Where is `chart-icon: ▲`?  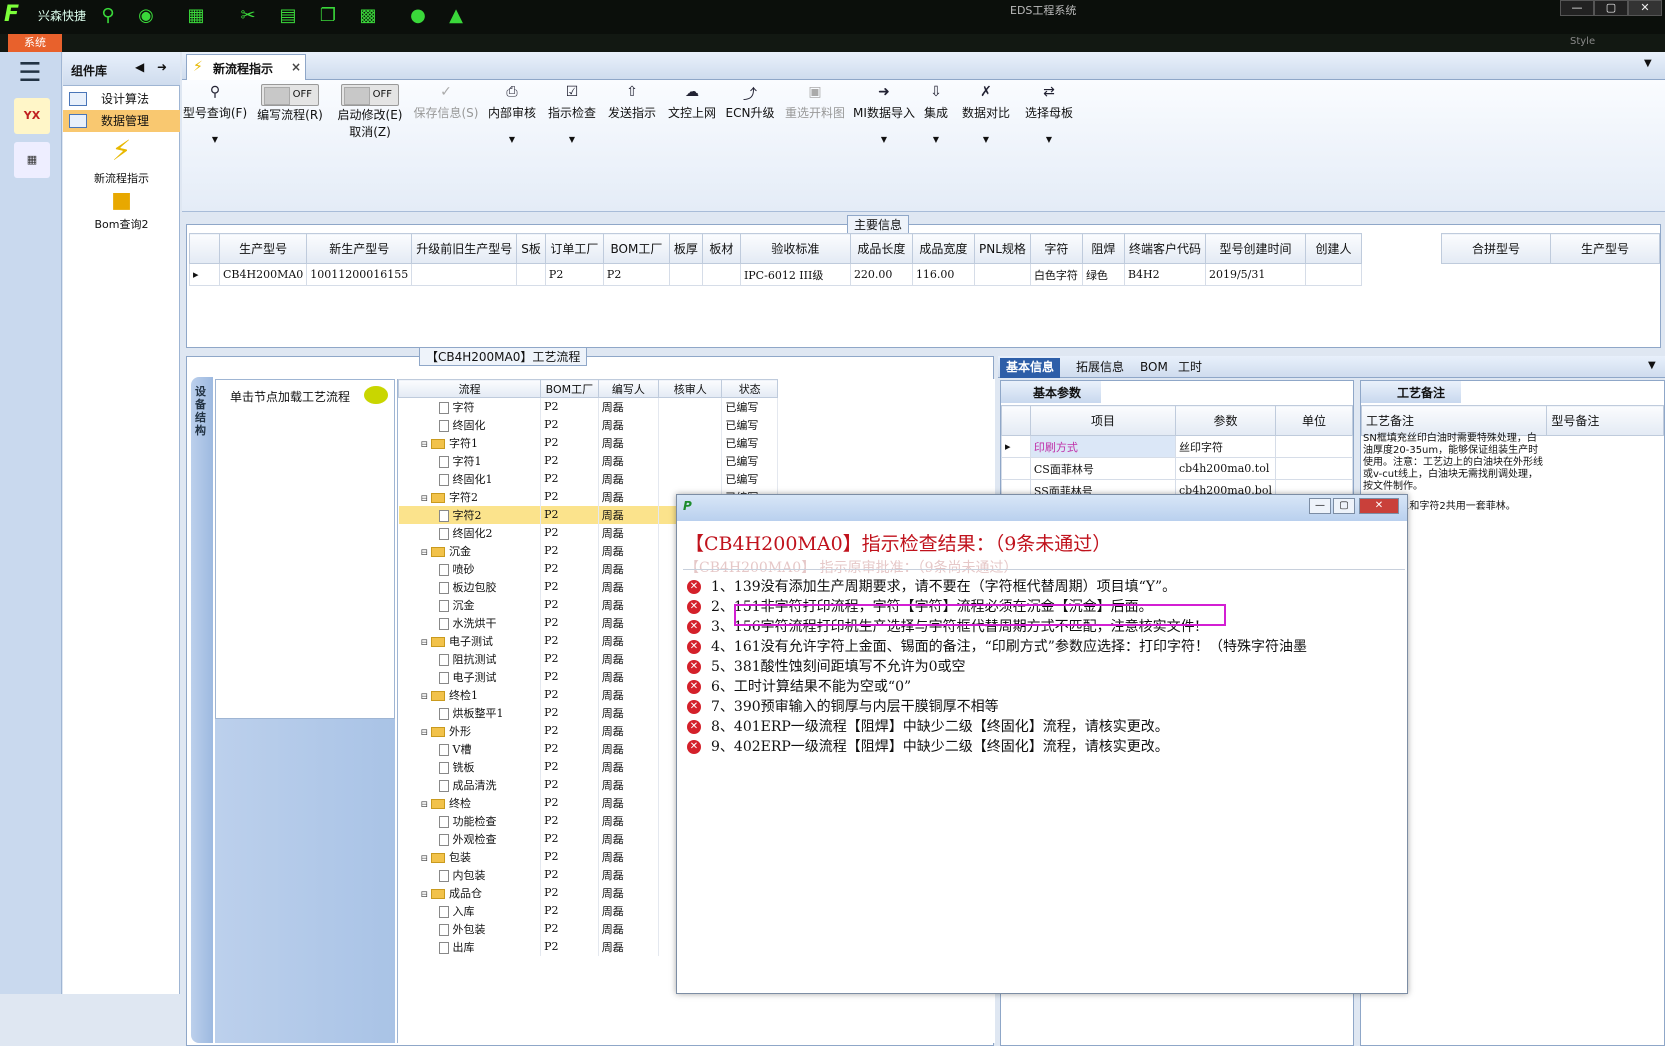 chart-icon: ▲ is located at coordinates (456, 16).